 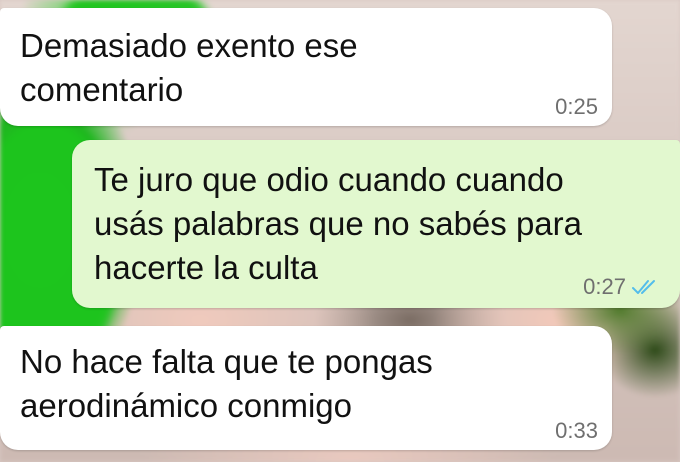 I want to click on message-meta: 0:25, so click(x=576, y=107).